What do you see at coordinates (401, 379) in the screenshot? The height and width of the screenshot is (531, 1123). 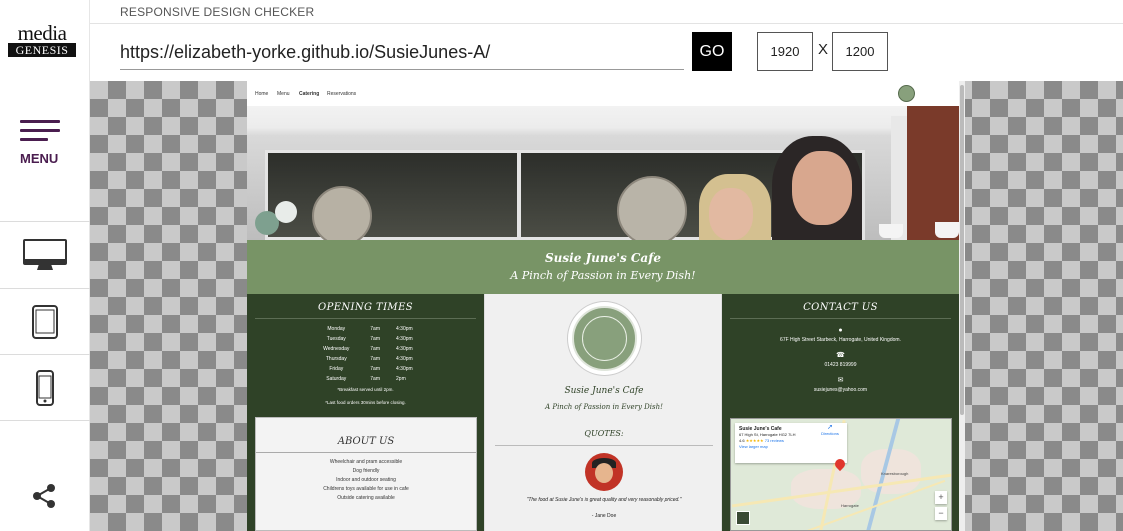 I see `close-cell: 2pm` at bounding box center [401, 379].